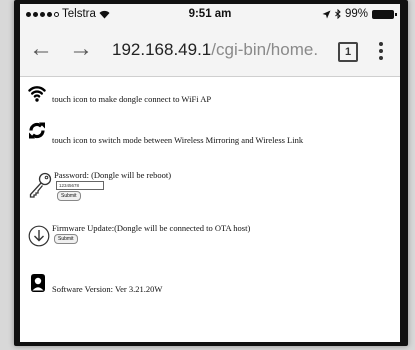 Image resolution: width=415 pixels, height=350 pixels. What do you see at coordinates (356, 14) in the screenshot?
I see `battery-percent: 99%` at bounding box center [356, 14].